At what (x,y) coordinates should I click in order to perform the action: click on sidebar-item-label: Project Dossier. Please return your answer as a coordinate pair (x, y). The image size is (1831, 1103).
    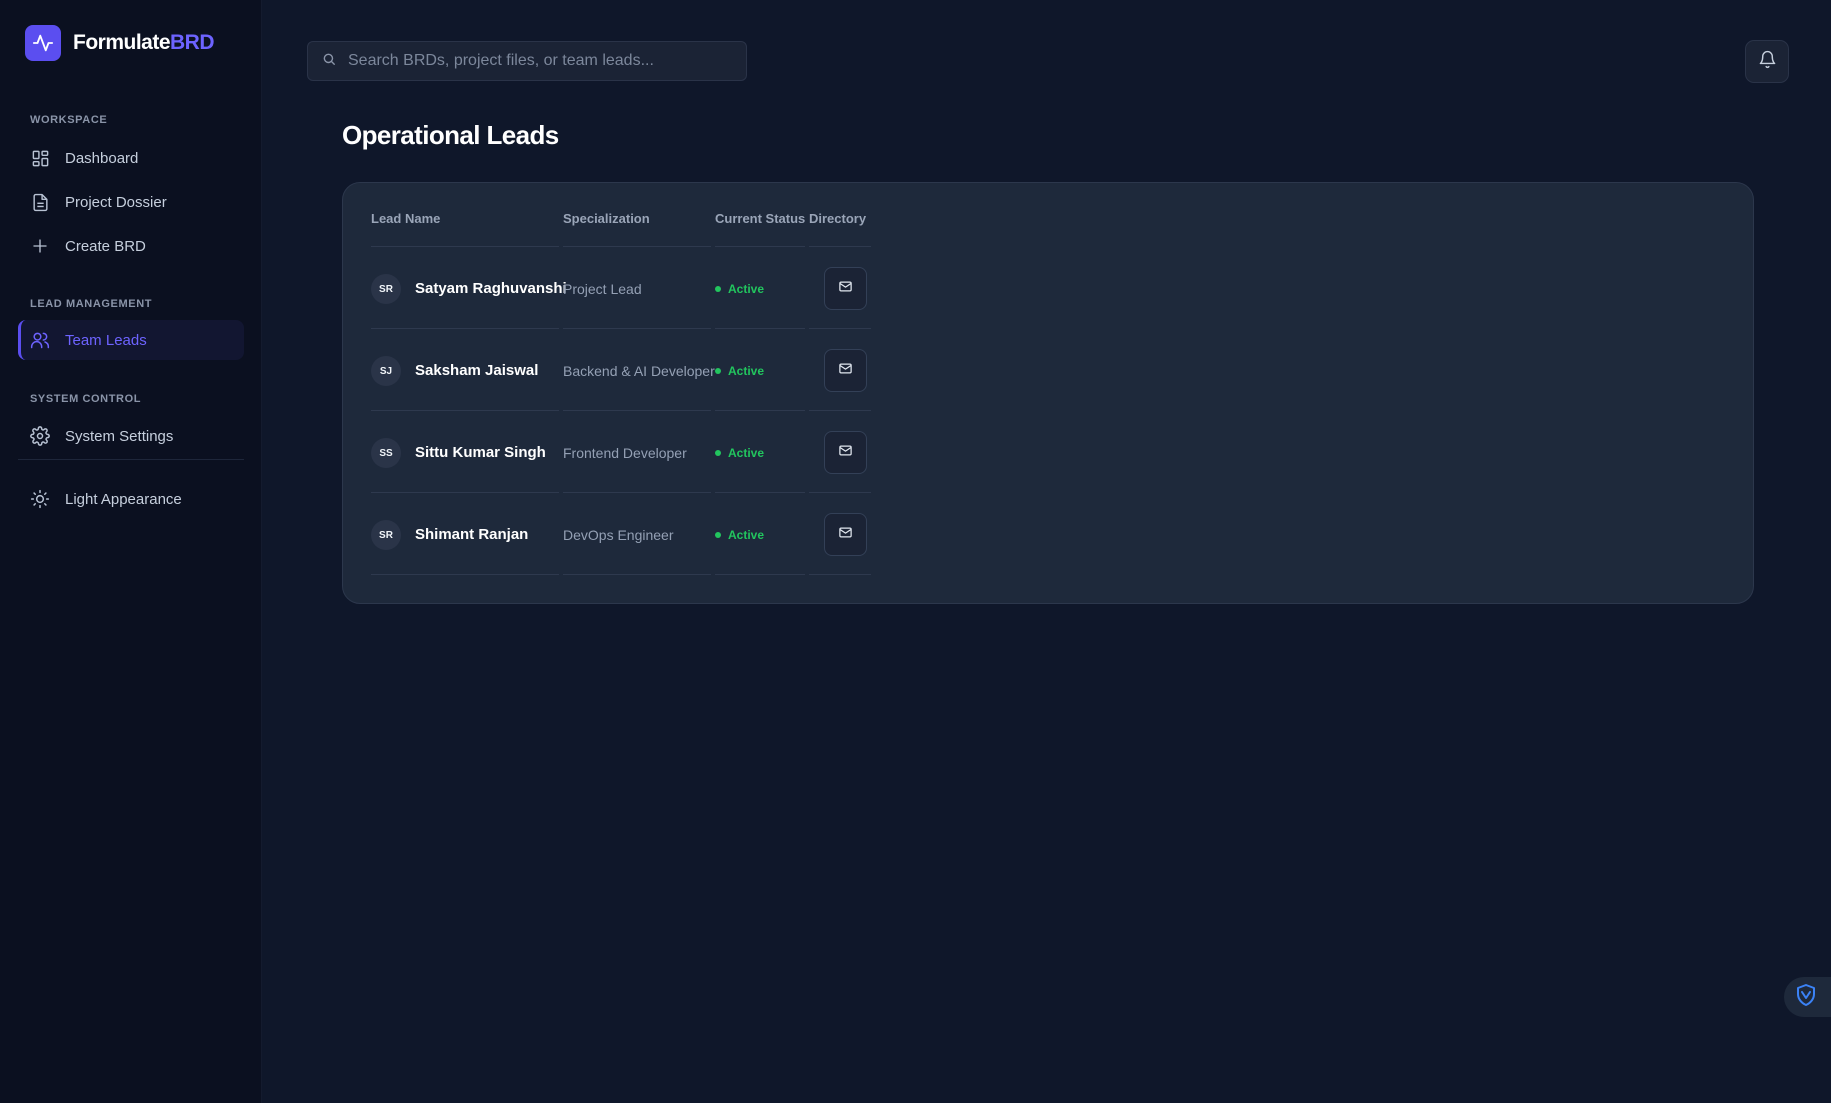
    Looking at the image, I should click on (116, 202).